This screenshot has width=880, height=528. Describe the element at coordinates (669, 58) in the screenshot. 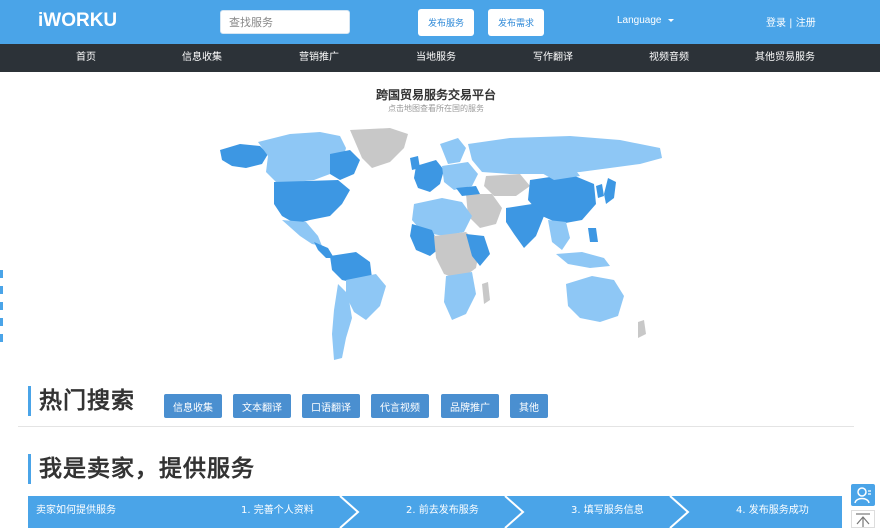

I see `nav-item-video-audio: 视频音频` at that location.